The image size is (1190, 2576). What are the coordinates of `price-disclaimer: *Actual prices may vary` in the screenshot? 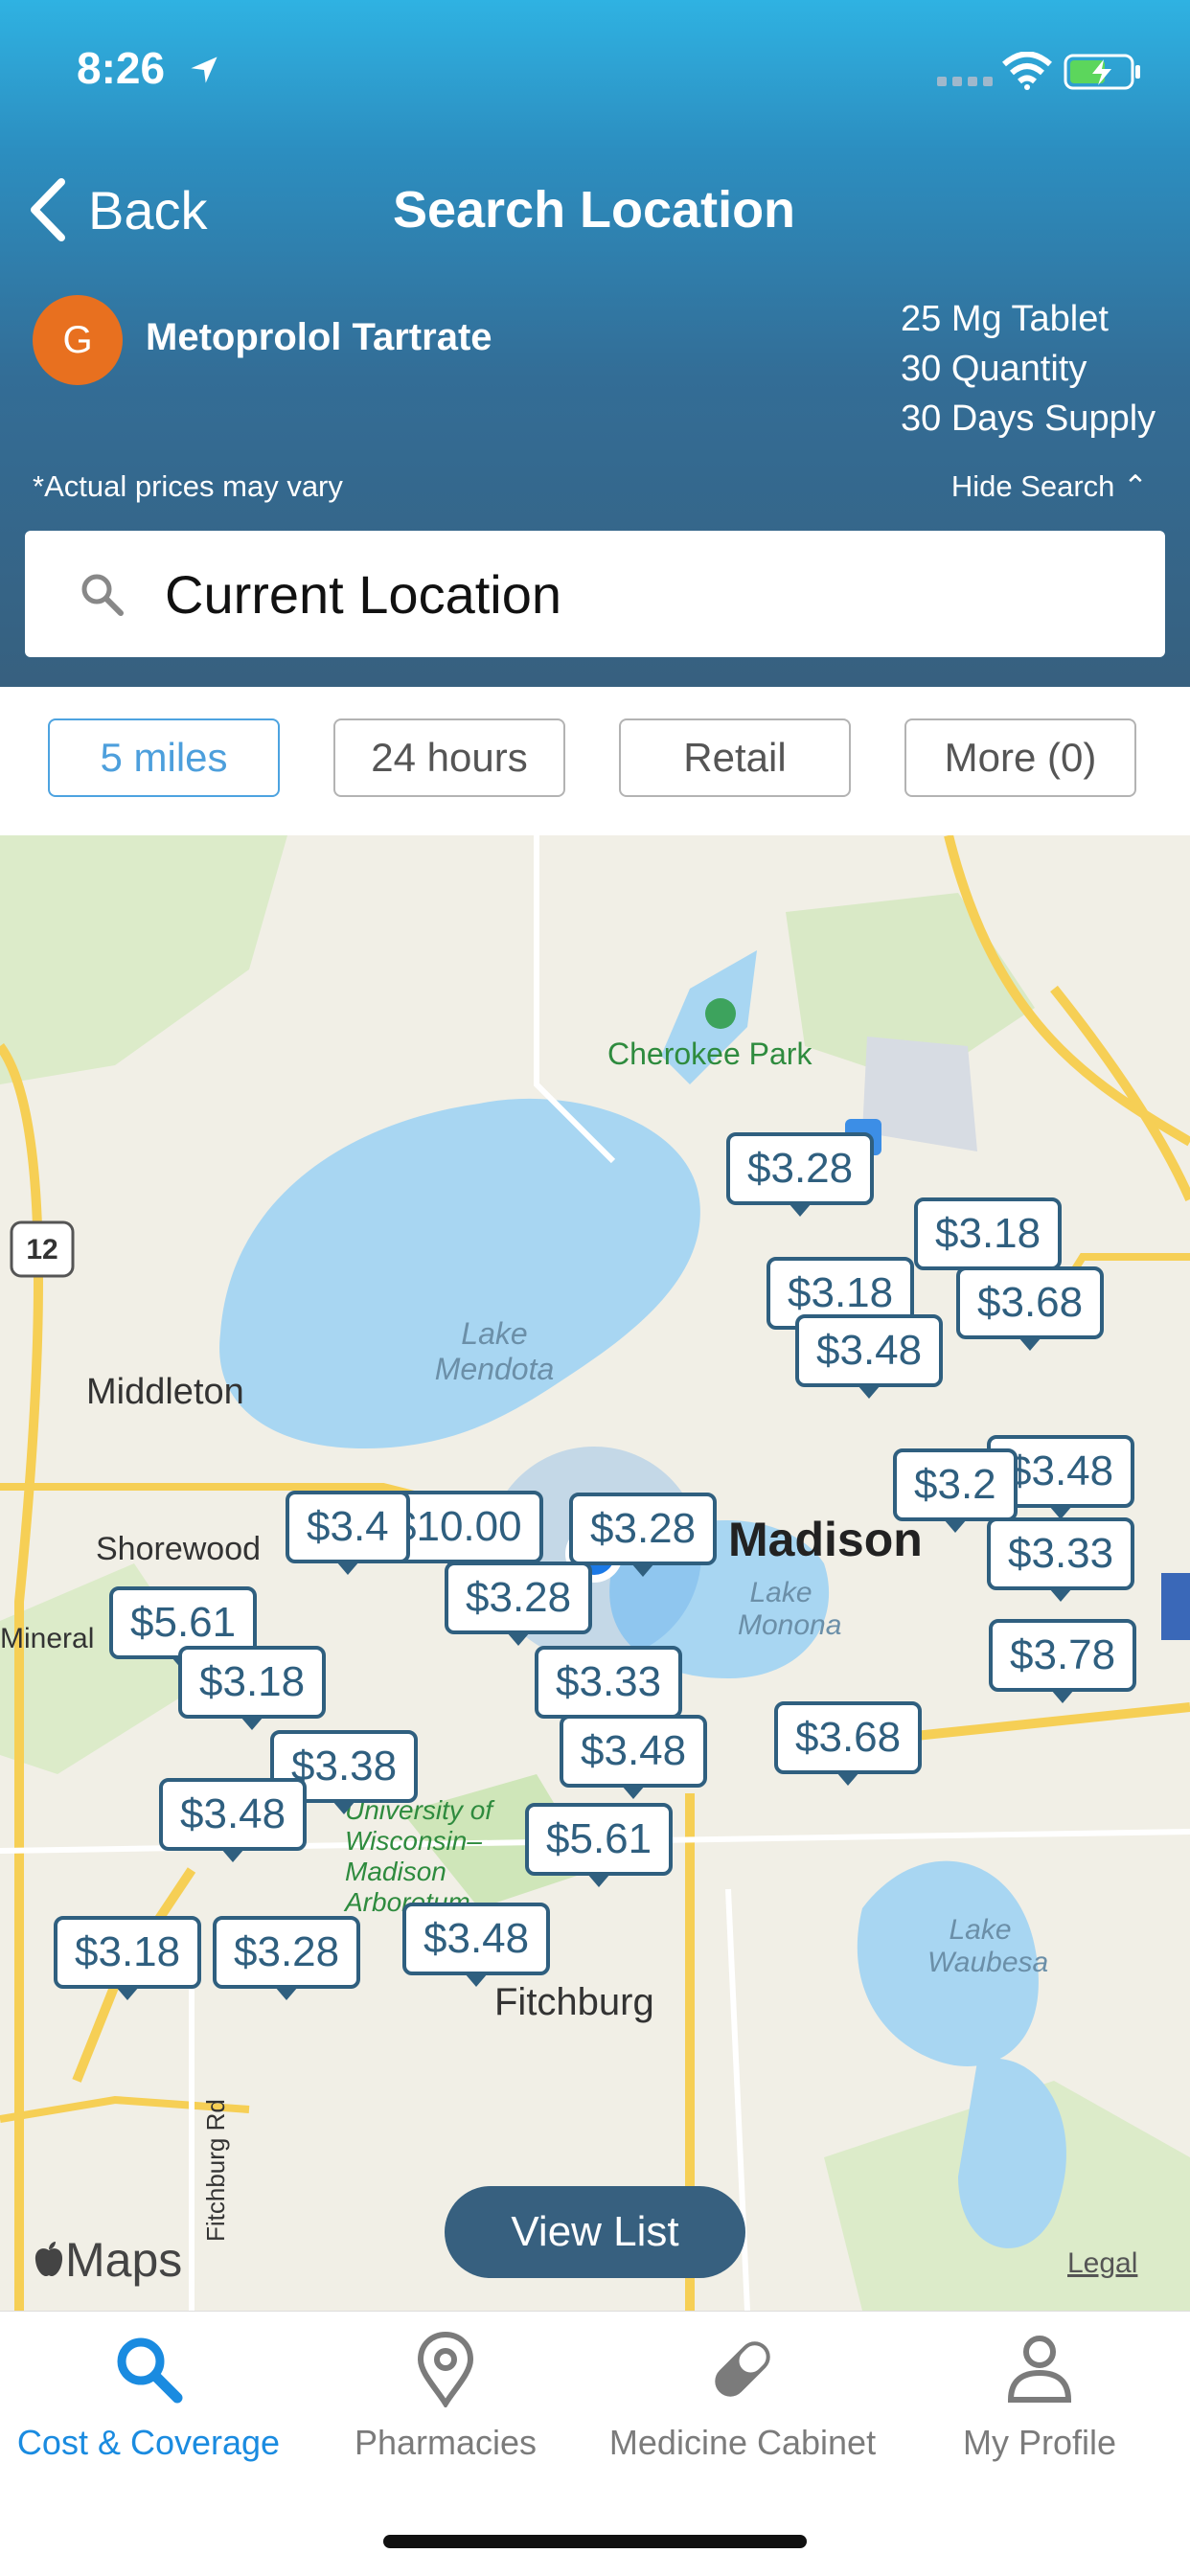 It's located at (188, 486).